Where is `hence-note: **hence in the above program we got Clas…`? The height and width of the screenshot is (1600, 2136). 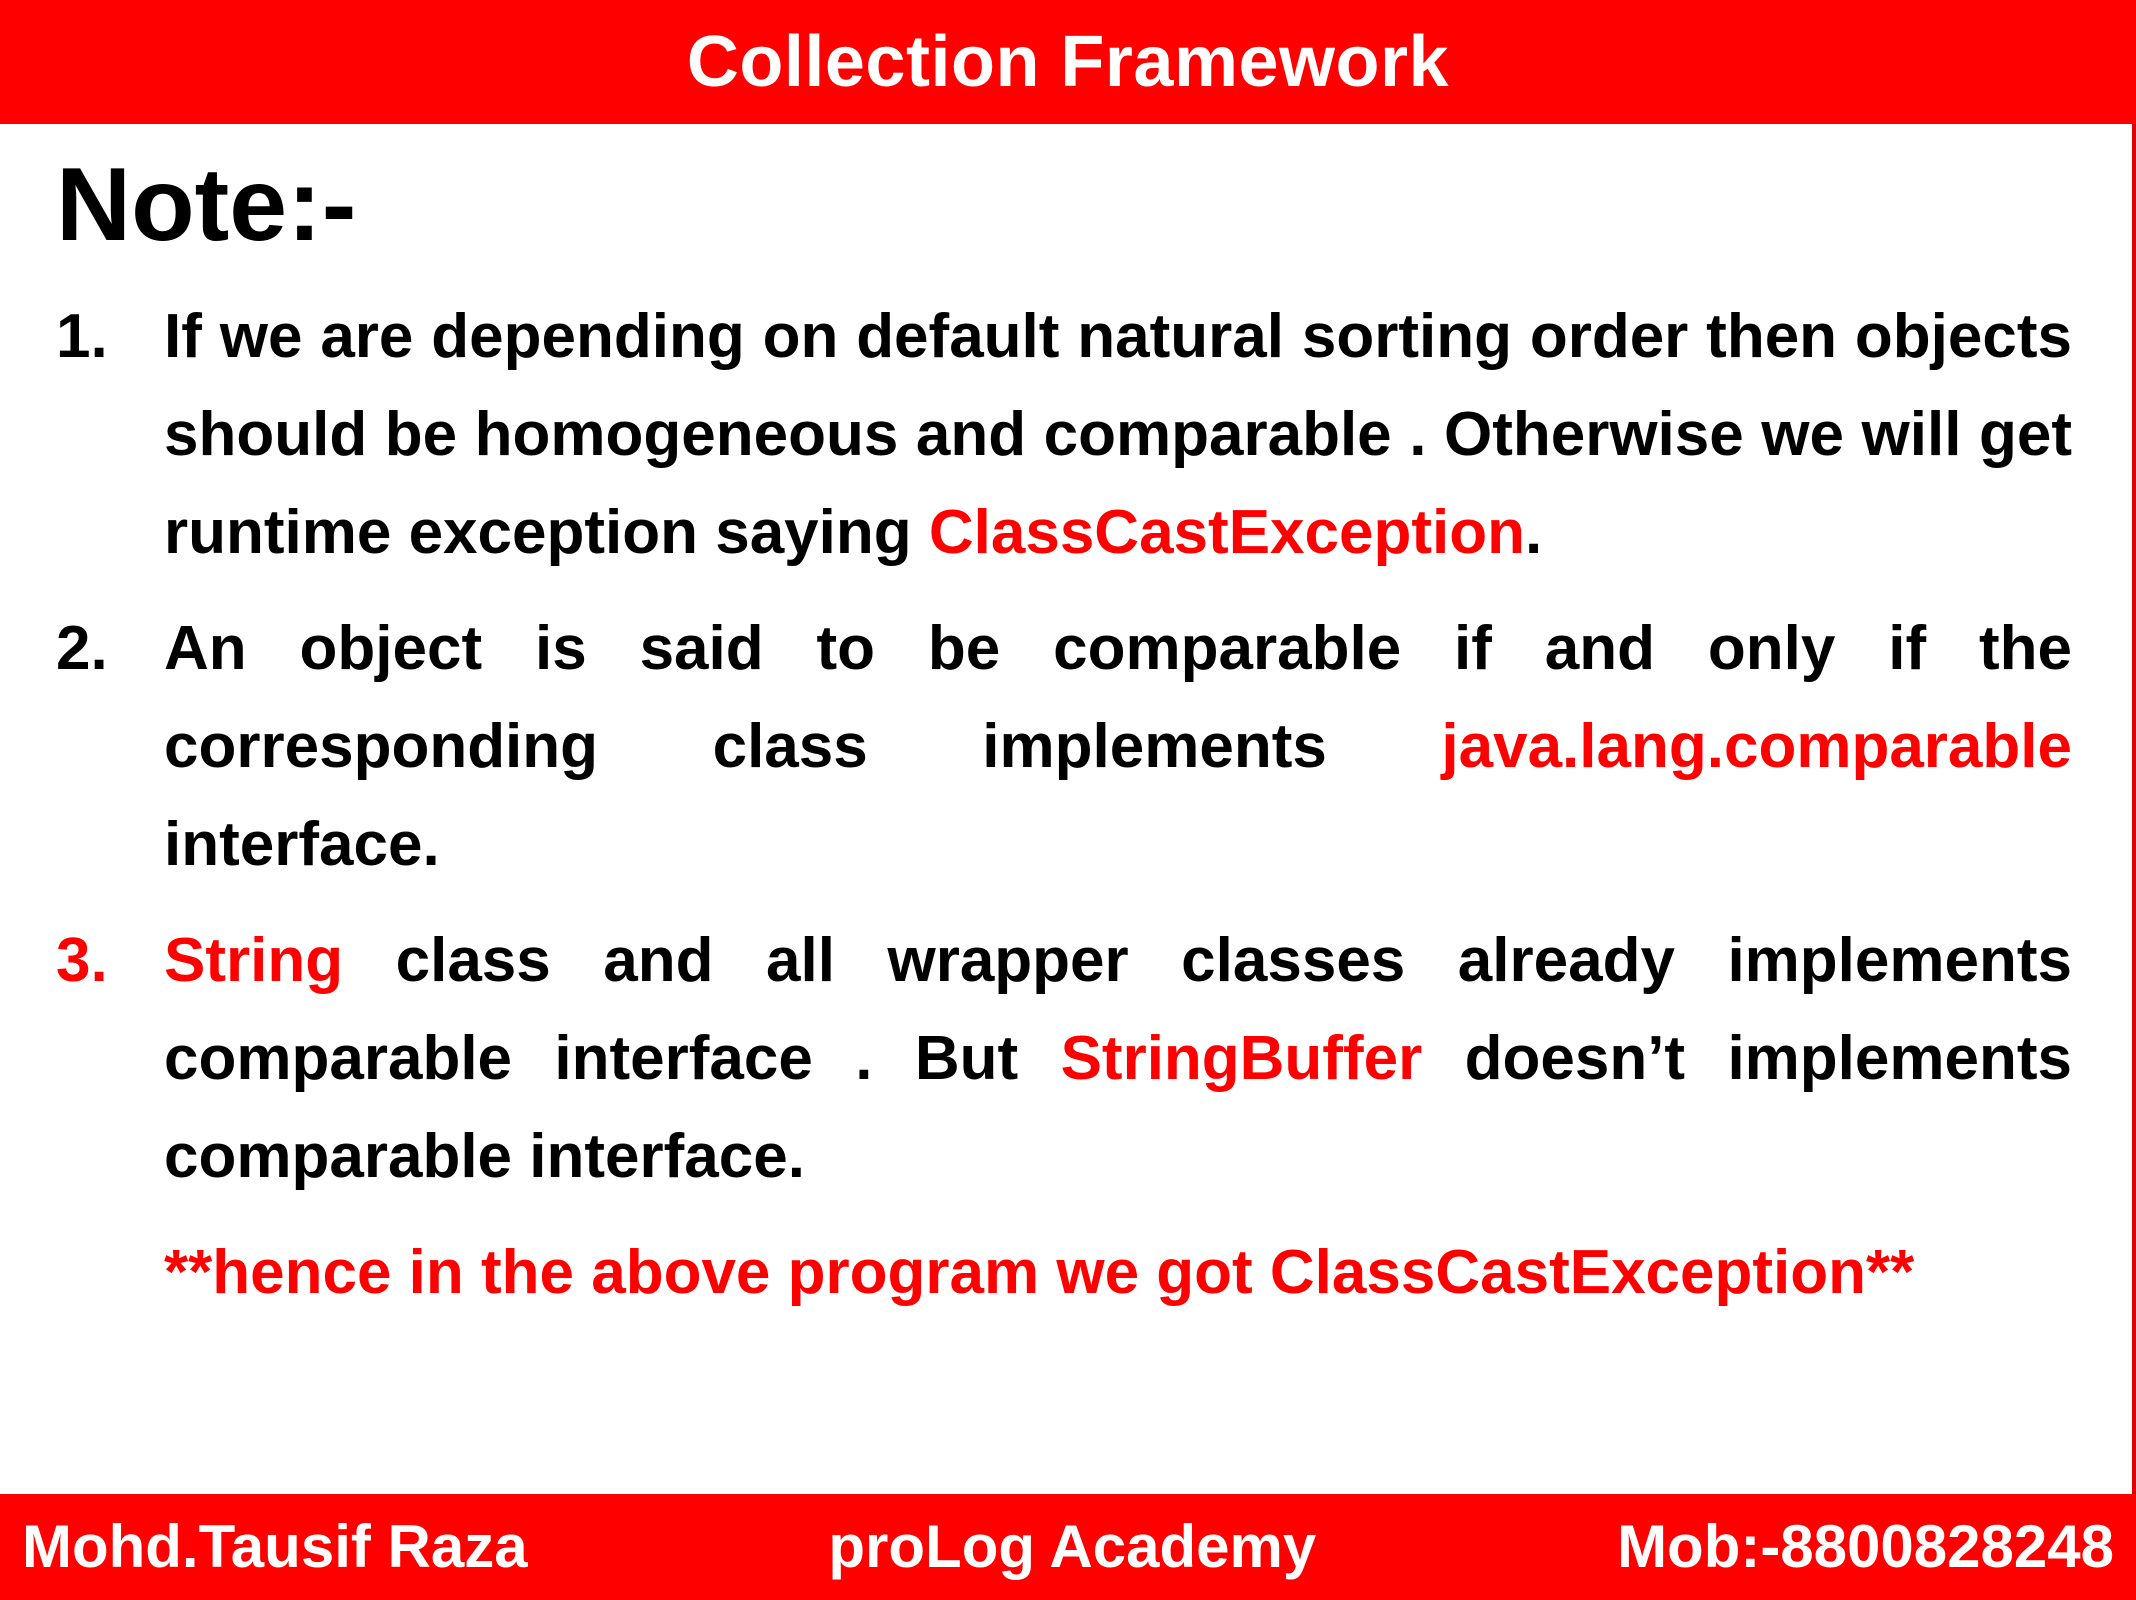
hence-note: **hence in the above program we got Clas… is located at coordinates (1039, 1272).